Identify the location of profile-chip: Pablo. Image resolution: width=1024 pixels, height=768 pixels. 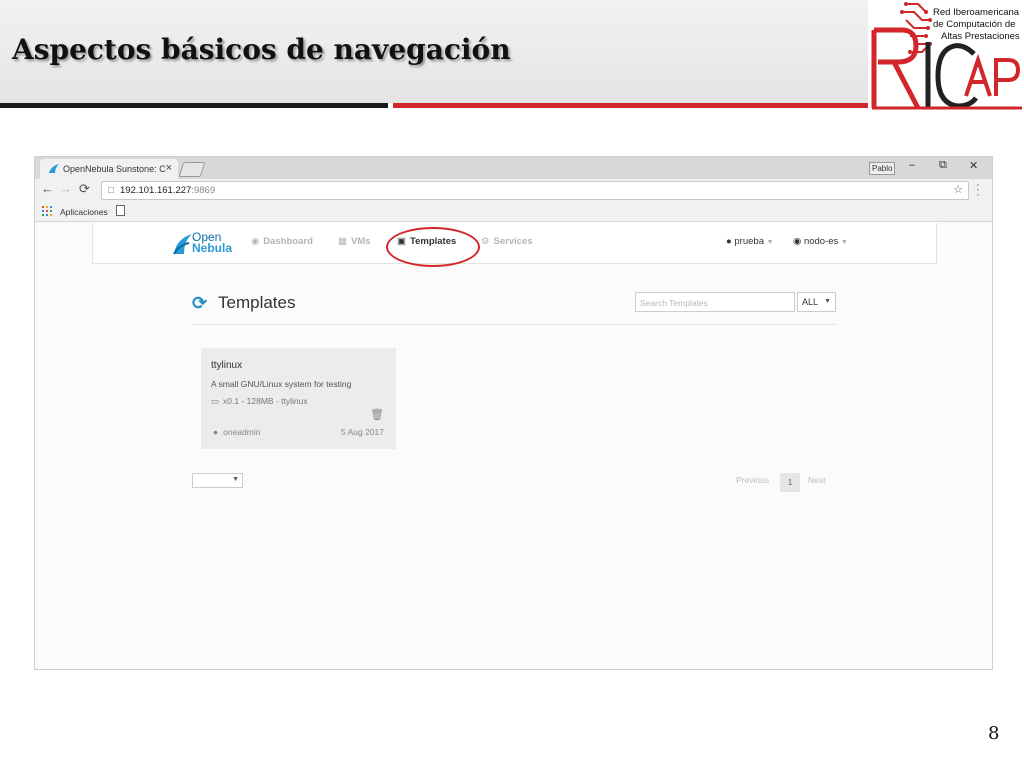
(882, 168).